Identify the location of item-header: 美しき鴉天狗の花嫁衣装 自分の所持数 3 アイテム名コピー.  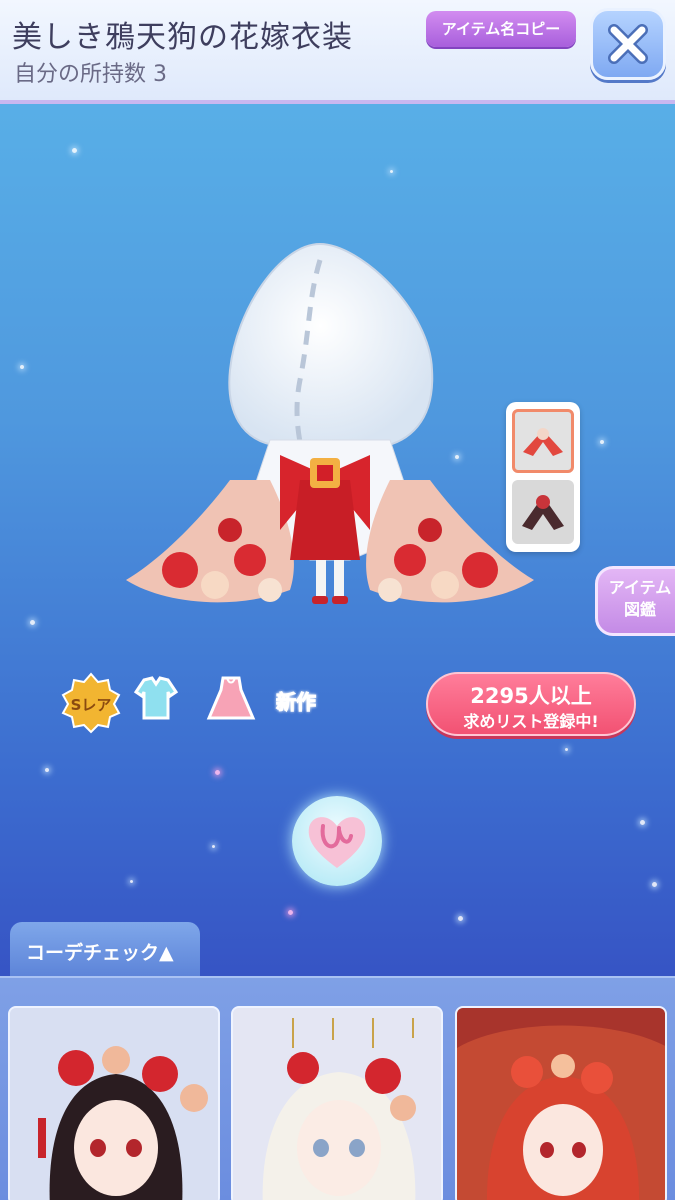
(337, 52).